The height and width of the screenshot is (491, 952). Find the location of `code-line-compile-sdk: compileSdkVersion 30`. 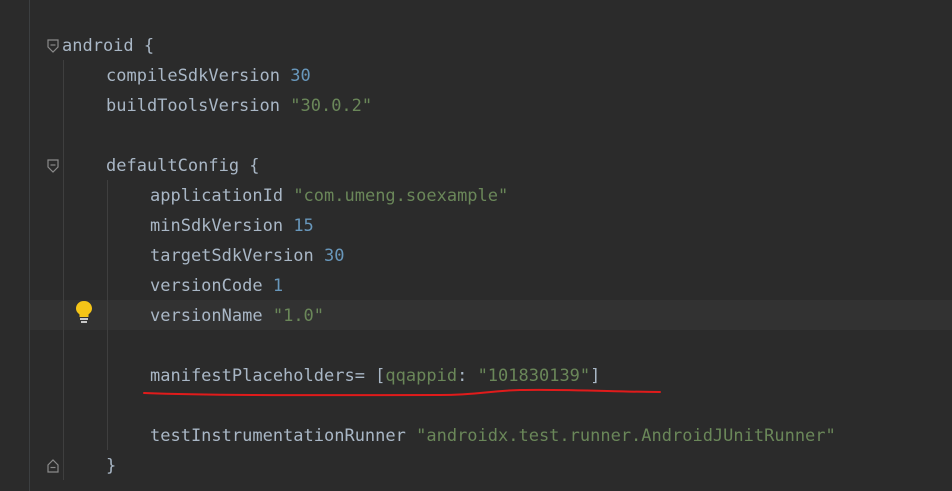

code-line-compile-sdk: compileSdkVersion 30 is located at coordinates (208, 76).